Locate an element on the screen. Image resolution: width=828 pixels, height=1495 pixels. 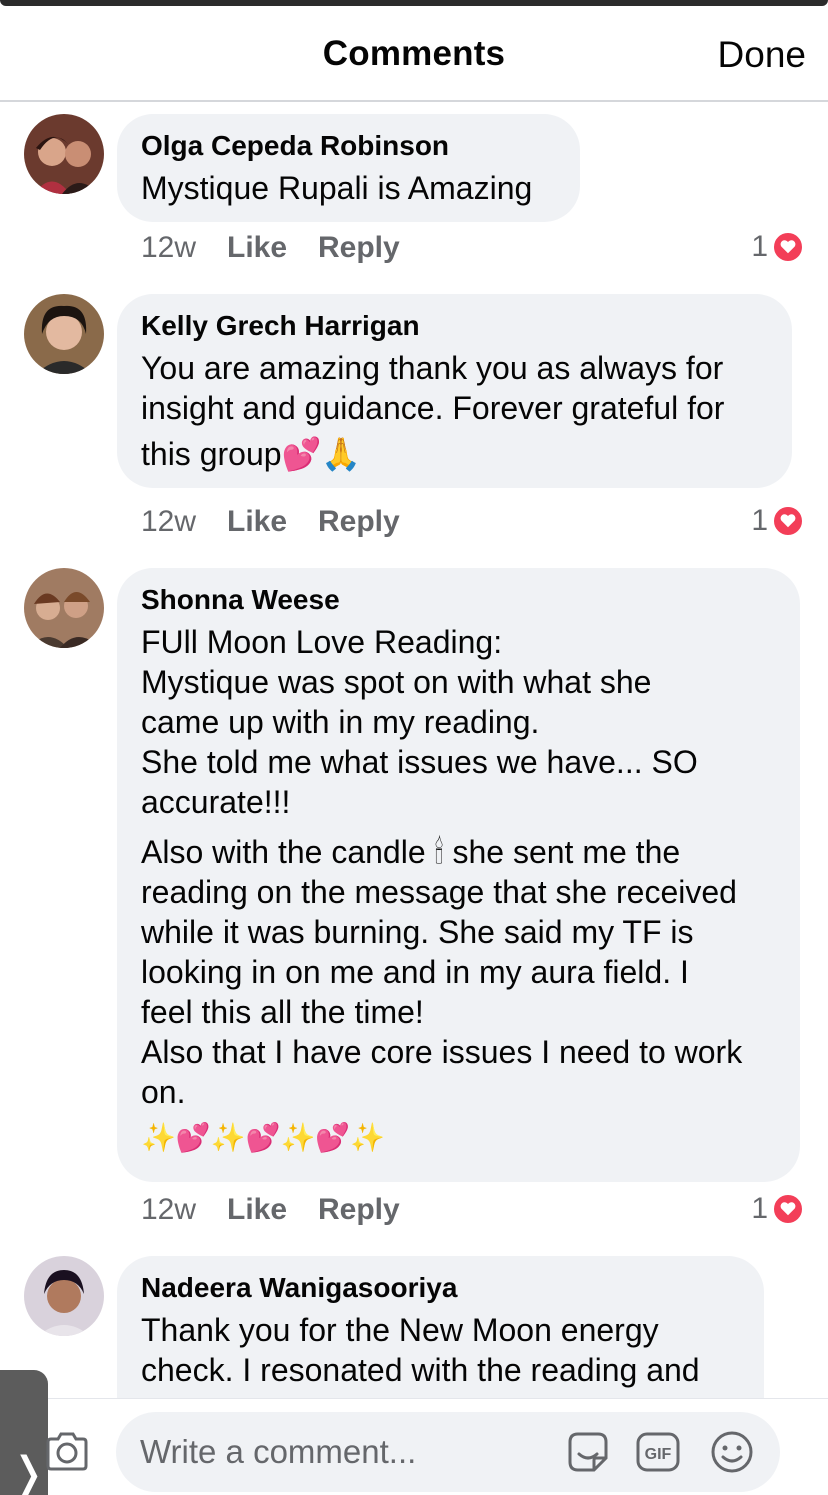
comment-text: on. is located at coordinates (163, 1092).